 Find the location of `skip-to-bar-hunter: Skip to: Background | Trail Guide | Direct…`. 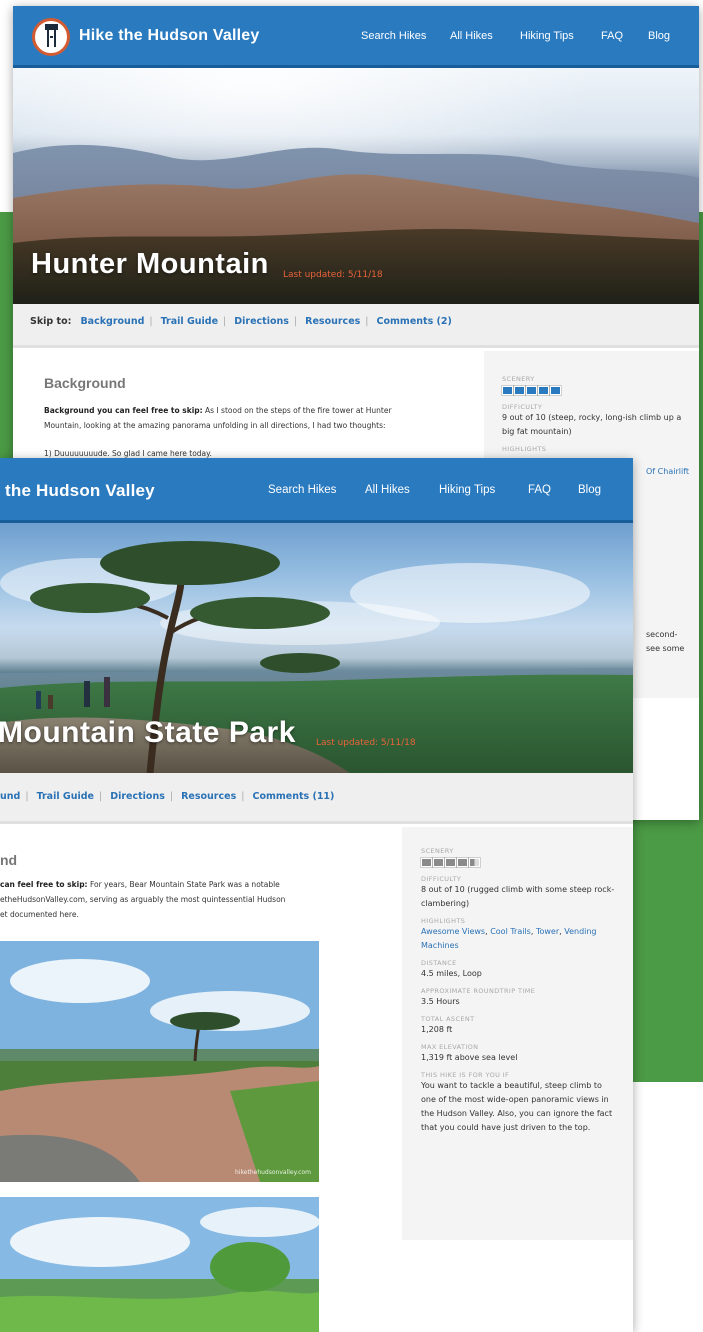

skip-to-bar-hunter: Skip to: Background | Trail Guide | Direct… is located at coordinates (356, 326).